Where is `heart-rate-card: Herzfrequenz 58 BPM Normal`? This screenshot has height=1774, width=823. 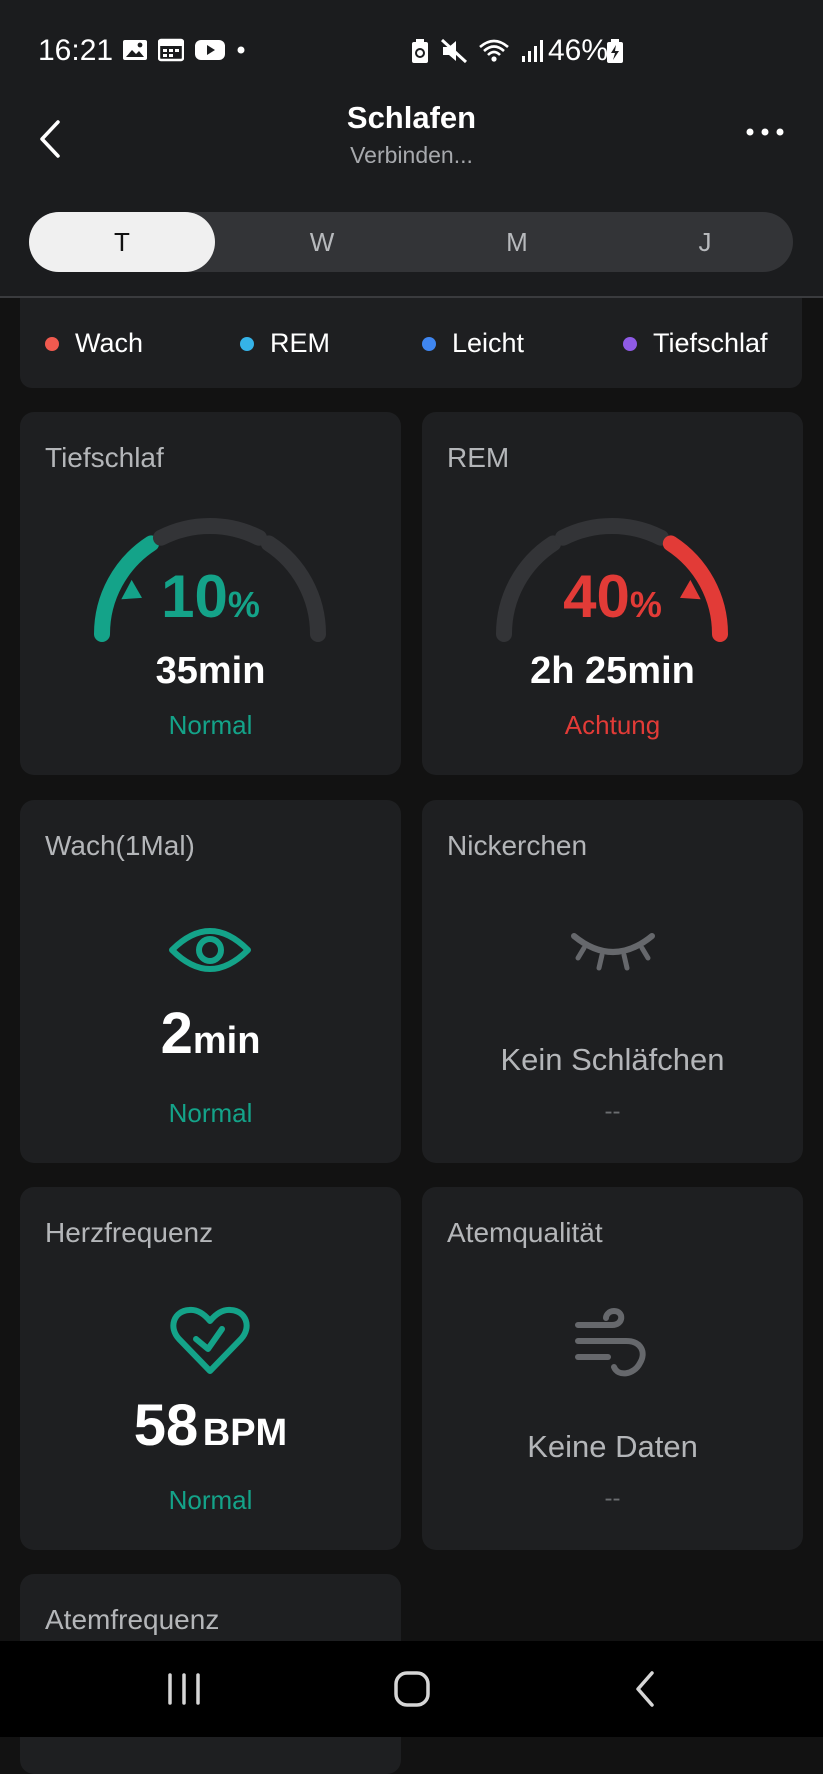
heart-rate-card: Herzfrequenz 58 BPM Normal is located at coordinates (210, 1368).